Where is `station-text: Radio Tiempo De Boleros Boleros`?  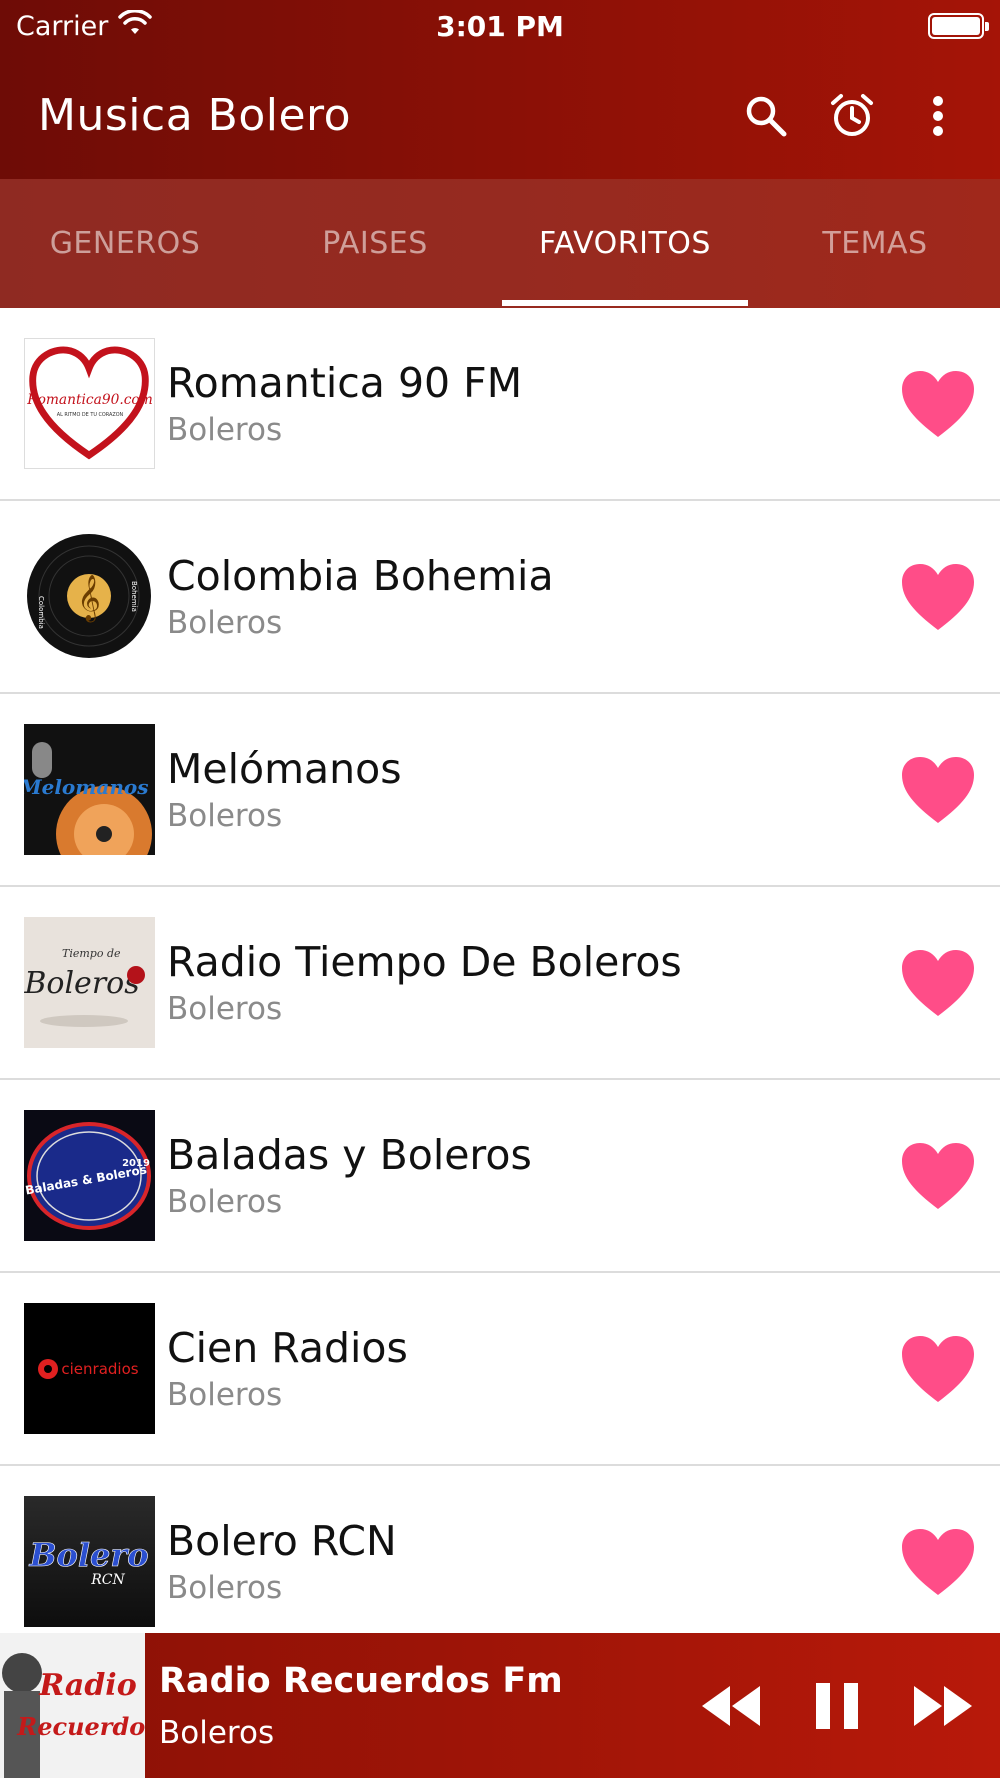 station-text: Radio Tiempo De Boleros Boleros is located at coordinates (583, 982).